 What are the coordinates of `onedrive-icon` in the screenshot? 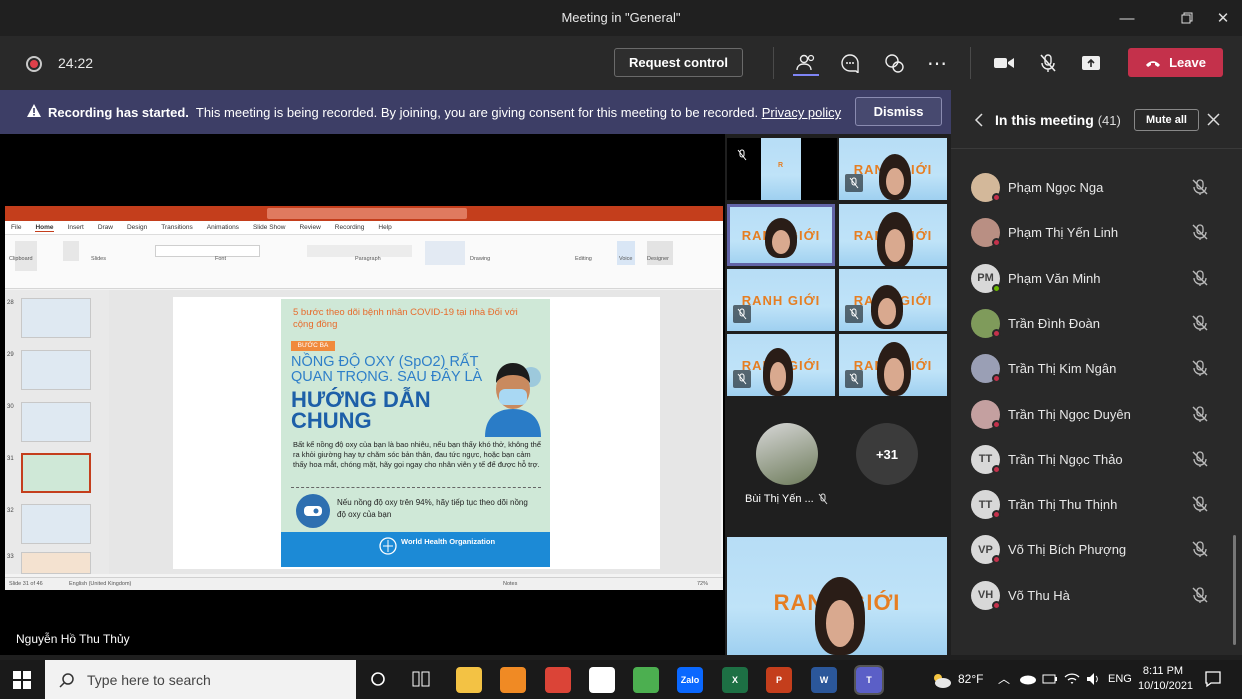 It's located at (1027, 679).